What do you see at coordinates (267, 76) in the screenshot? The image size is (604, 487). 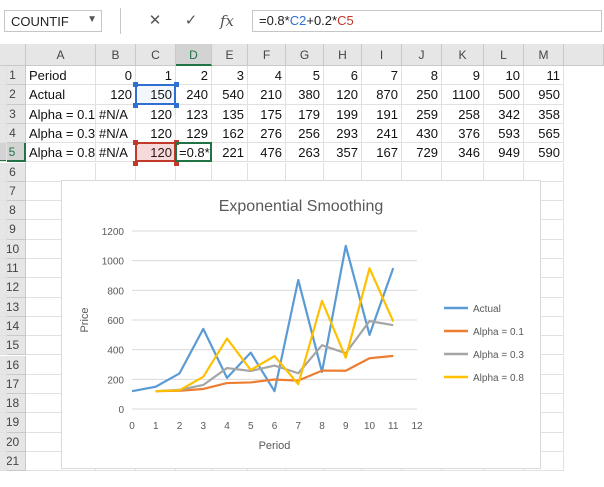 I see `cell-f1: 4` at bounding box center [267, 76].